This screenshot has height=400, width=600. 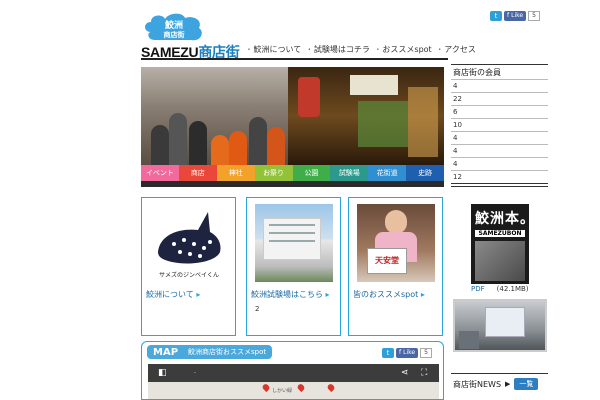 What do you see at coordinates (235, 173) in the screenshot?
I see `category-shrine: 神社` at bounding box center [235, 173].